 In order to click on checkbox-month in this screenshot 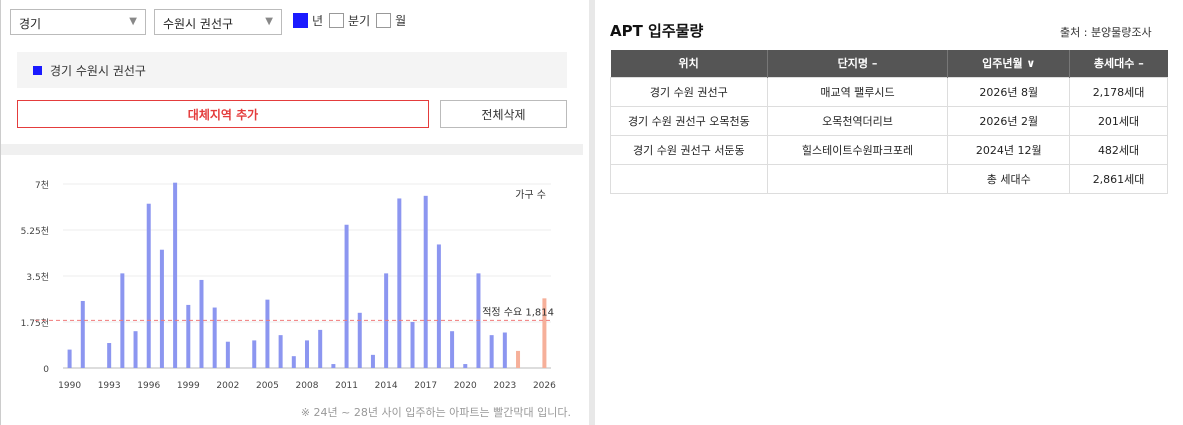, I will do `click(384, 20)`.